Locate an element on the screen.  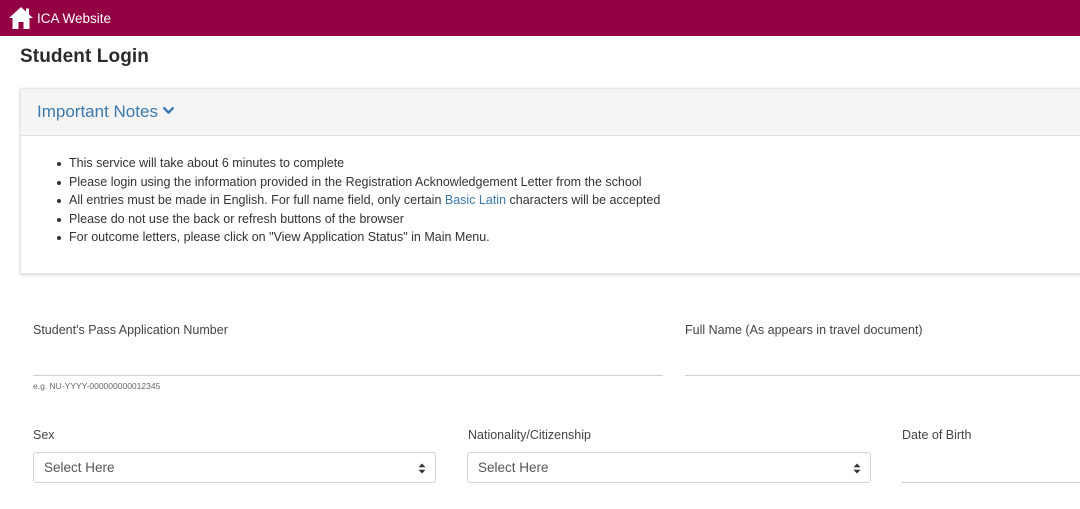
full-name-input is located at coordinates (882, 361).